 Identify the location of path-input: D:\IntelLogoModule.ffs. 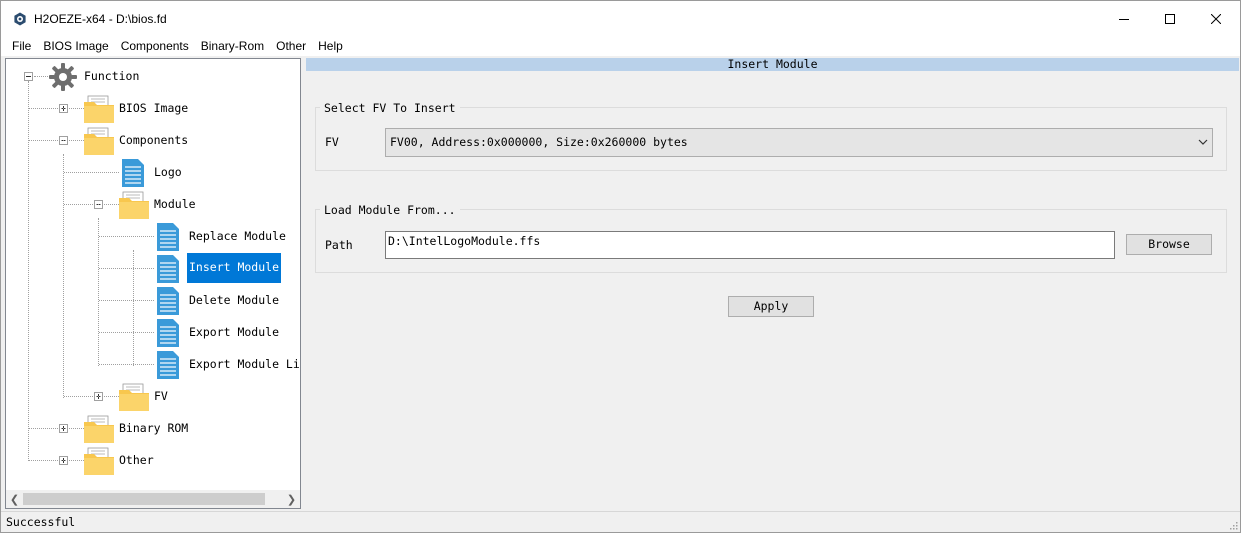
(750, 245).